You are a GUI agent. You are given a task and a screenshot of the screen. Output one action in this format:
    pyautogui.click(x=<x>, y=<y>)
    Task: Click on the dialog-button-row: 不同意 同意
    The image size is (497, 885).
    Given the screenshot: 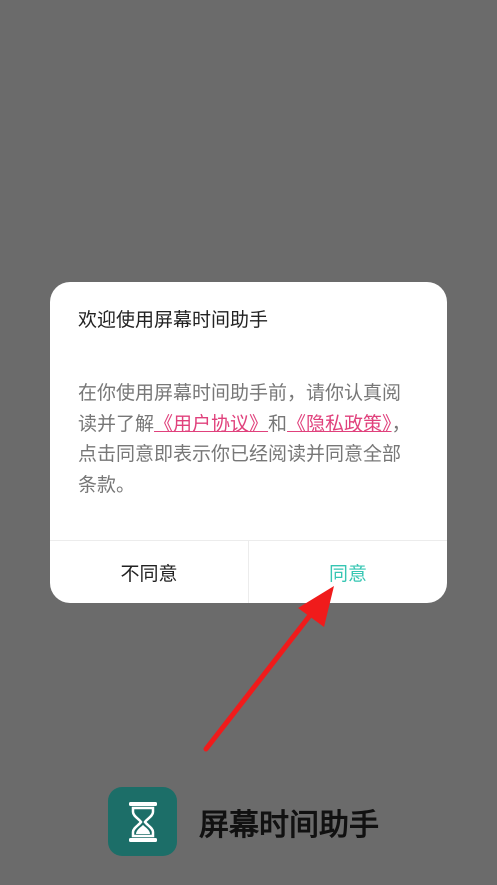 What is the action you would take?
    pyautogui.click(x=248, y=571)
    